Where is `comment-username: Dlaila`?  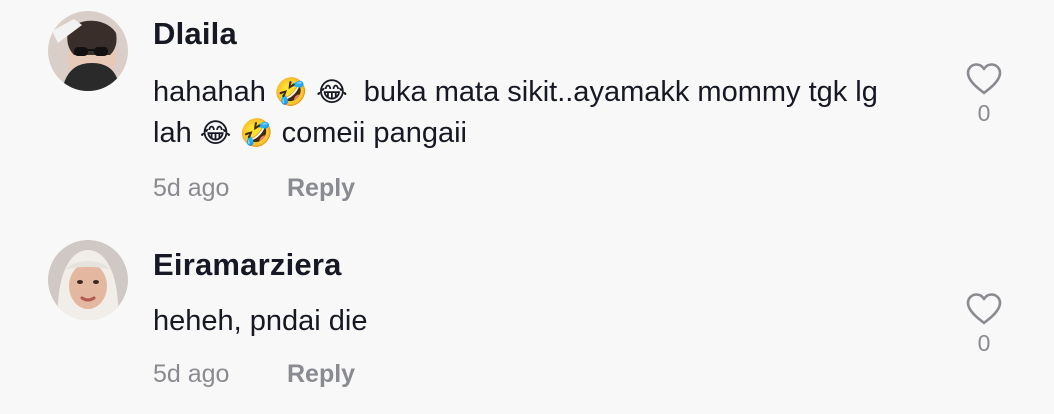 comment-username: Dlaila is located at coordinates (195, 34).